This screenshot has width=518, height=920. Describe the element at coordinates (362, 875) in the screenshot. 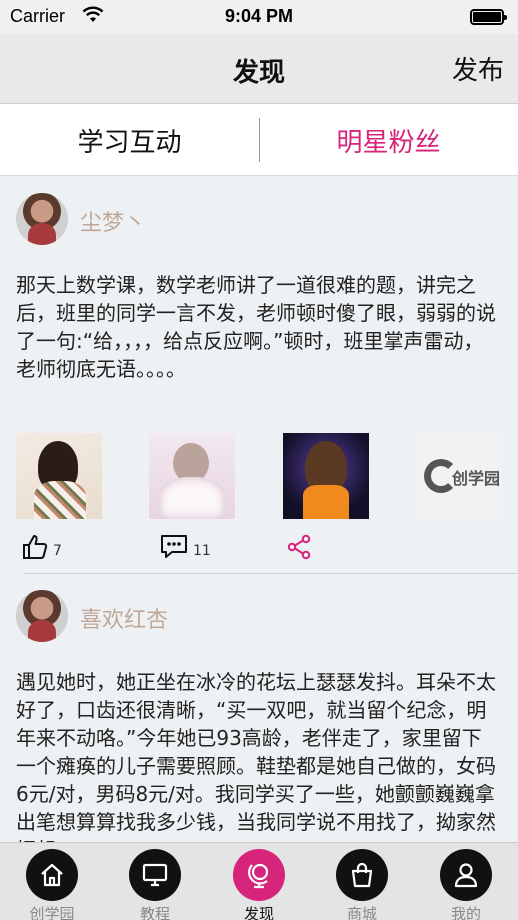

I see `shopping-bag-icon` at that location.